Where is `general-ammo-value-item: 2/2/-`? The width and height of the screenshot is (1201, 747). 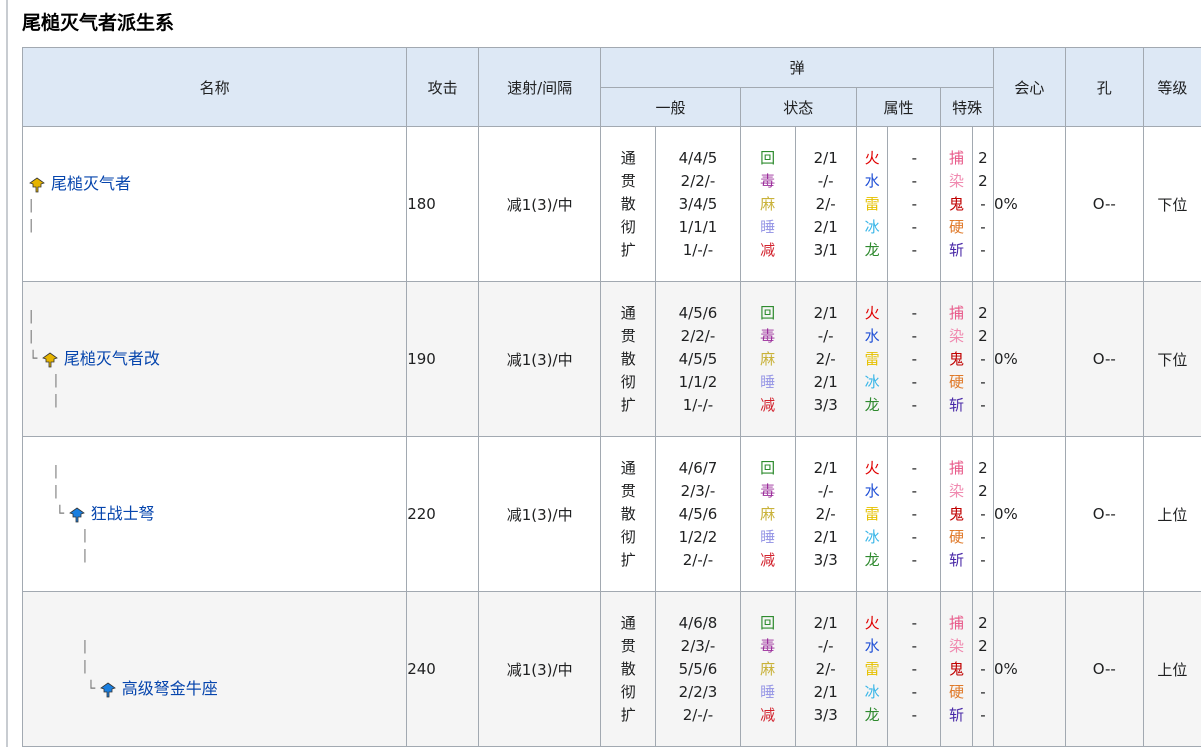
general-ammo-value-item: 2/2/- is located at coordinates (698, 180).